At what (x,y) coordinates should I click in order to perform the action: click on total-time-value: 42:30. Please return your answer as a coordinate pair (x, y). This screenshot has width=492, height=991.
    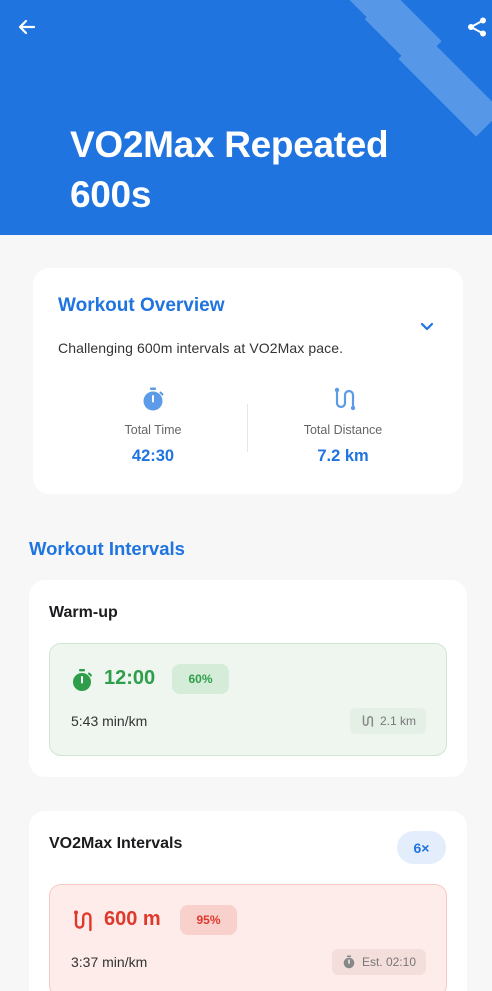
    Looking at the image, I should click on (153, 456).